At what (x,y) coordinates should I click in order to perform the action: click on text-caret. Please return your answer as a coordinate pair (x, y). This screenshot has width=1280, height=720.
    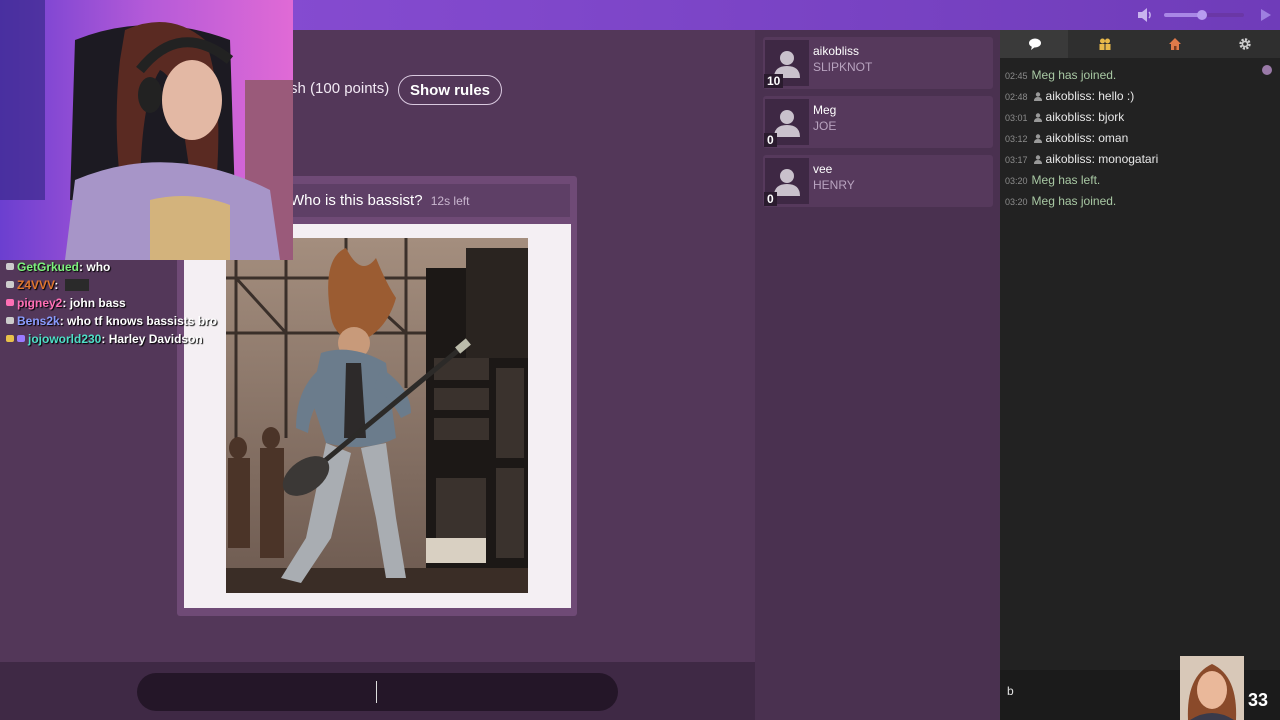
    Looking at the image, I should click on (376, 692).